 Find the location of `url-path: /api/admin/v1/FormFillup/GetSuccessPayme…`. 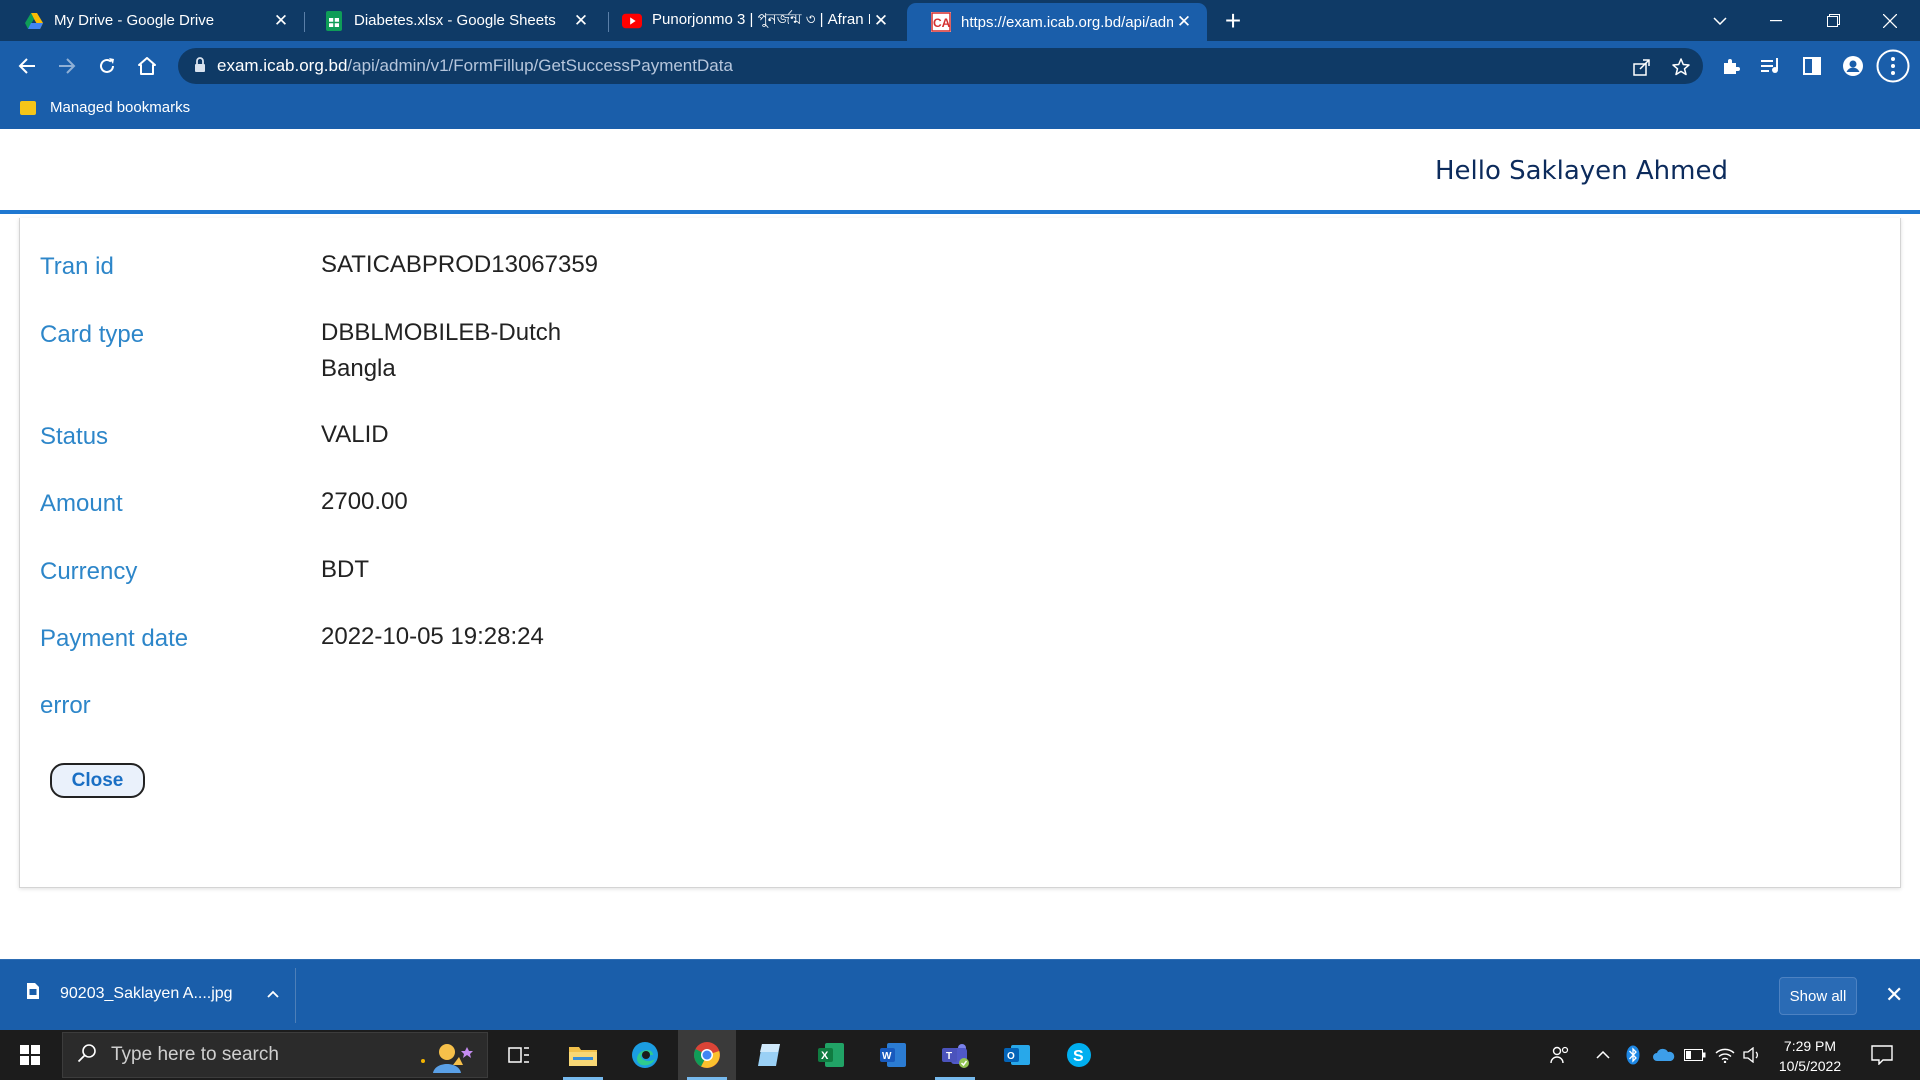

url-path: /api/admin/v1/FormFillup/GetSuccessPayme… is located at coordinates (540, 65).